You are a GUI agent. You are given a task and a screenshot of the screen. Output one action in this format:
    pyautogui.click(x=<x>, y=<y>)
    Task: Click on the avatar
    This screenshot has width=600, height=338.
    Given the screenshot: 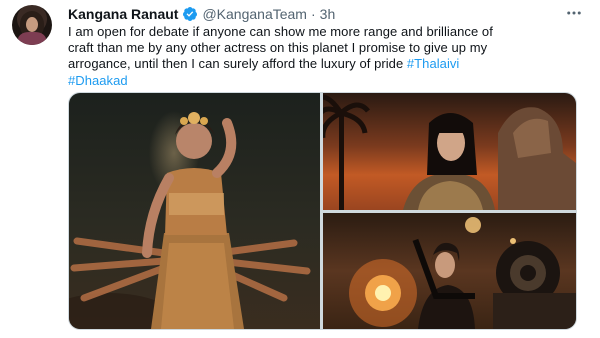 What is the action you would take?
    pyautogui.click(x=32, y=25)
    